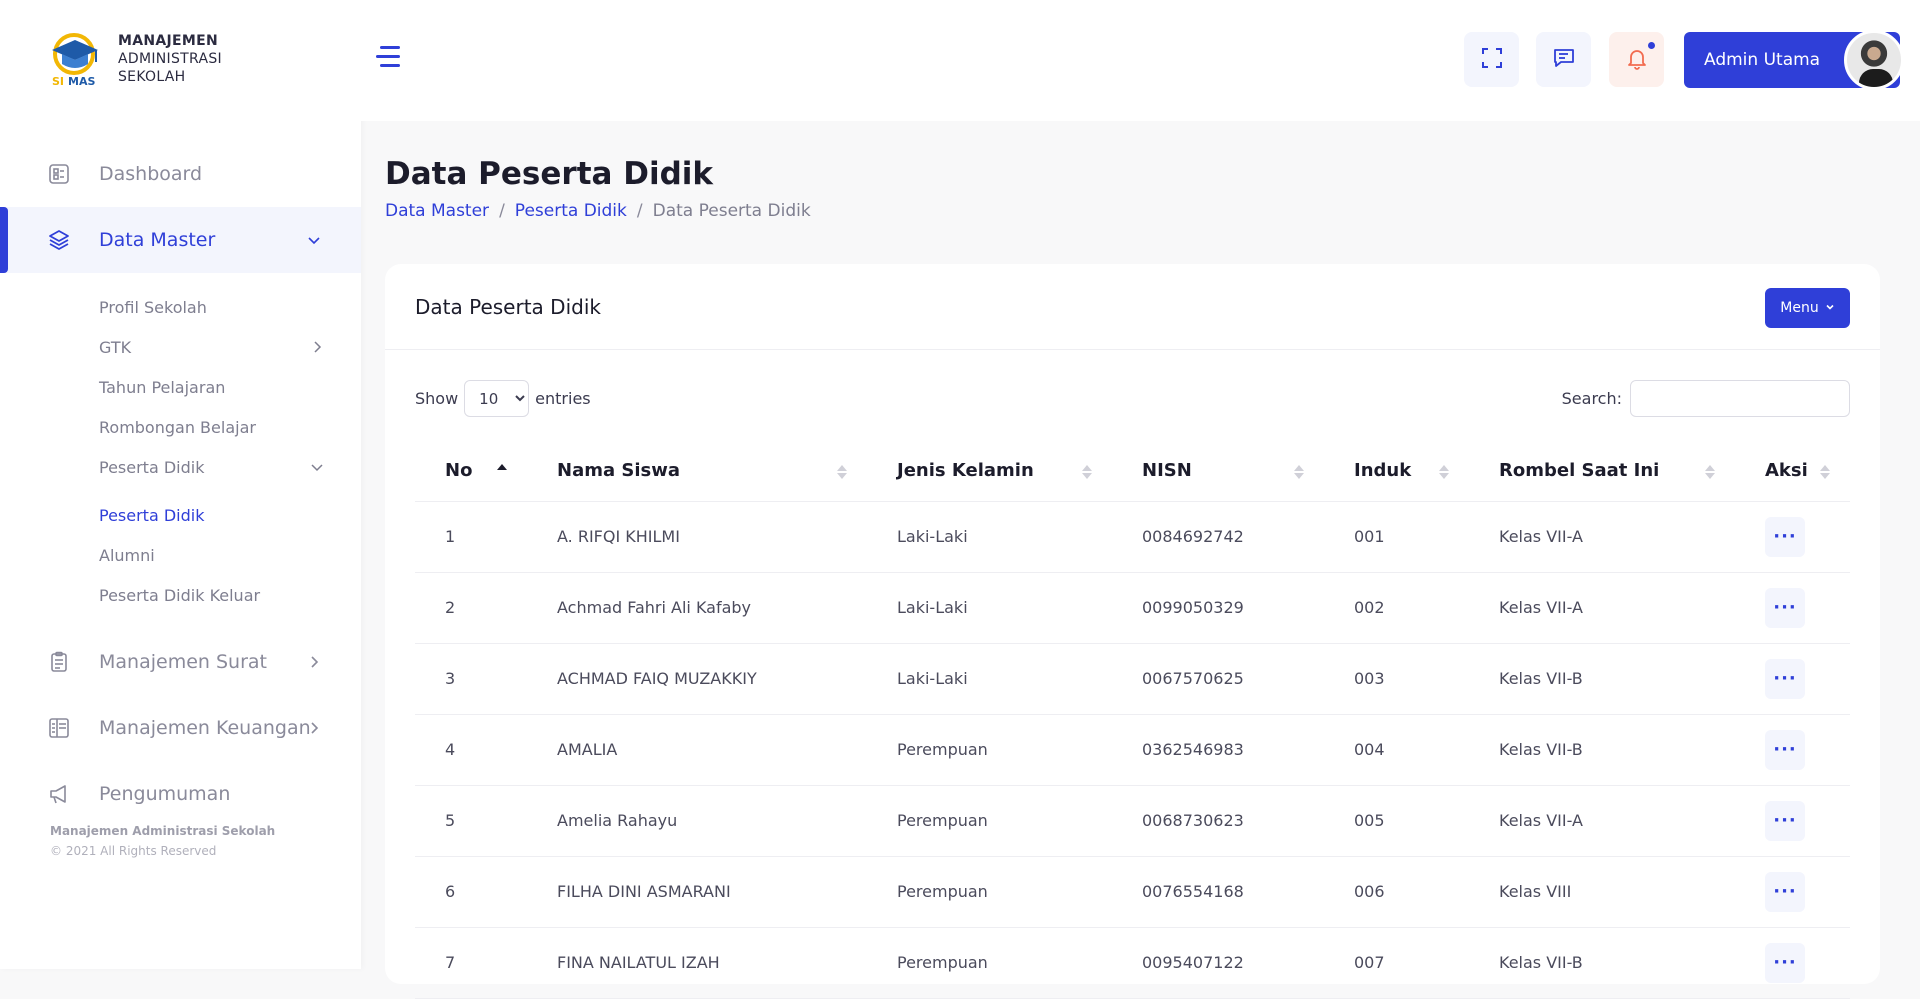 The width and height of the screenshot is (1920, 999). I want to click on breadcrumb-current: Data Peserta Didik, so click(731, 211).